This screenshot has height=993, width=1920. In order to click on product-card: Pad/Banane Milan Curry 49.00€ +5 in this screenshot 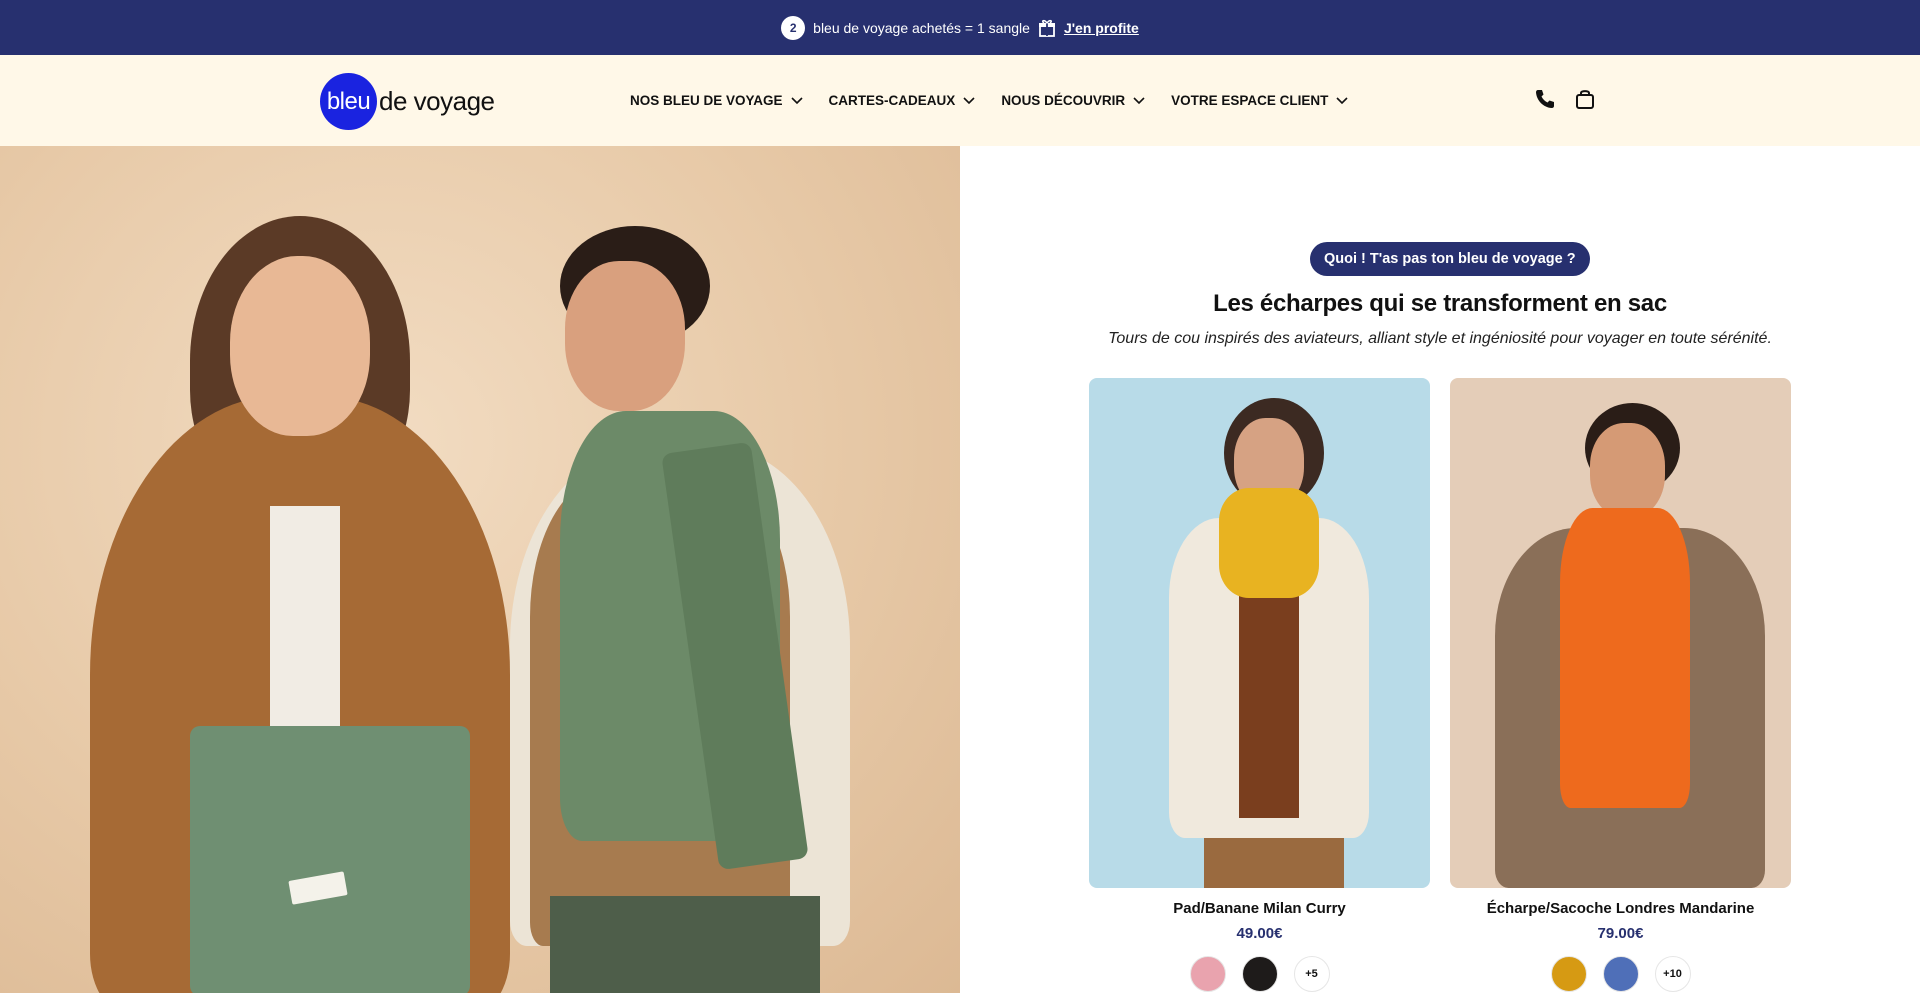, I will do `click(1259, 685)`.